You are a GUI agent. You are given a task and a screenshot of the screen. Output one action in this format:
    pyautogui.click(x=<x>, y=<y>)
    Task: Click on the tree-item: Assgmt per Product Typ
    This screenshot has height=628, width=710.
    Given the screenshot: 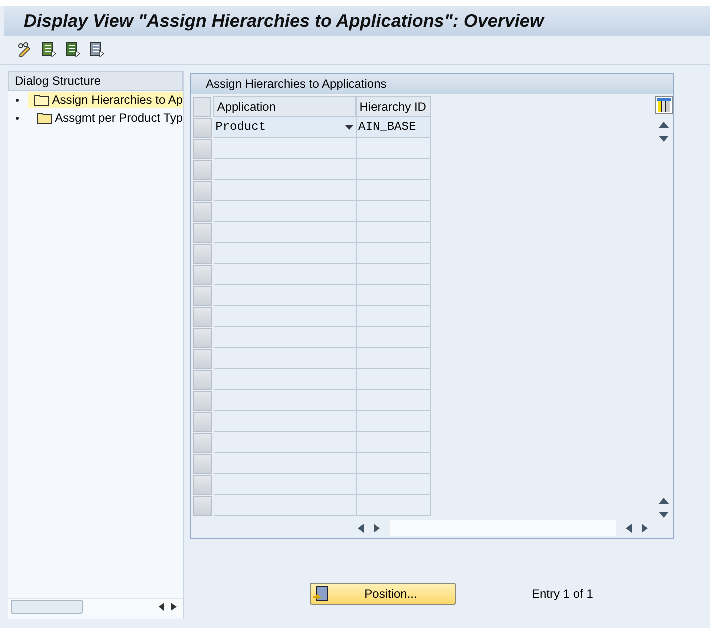 What is the action you would take?
    pyautogui.click(x=107, y=118)
    